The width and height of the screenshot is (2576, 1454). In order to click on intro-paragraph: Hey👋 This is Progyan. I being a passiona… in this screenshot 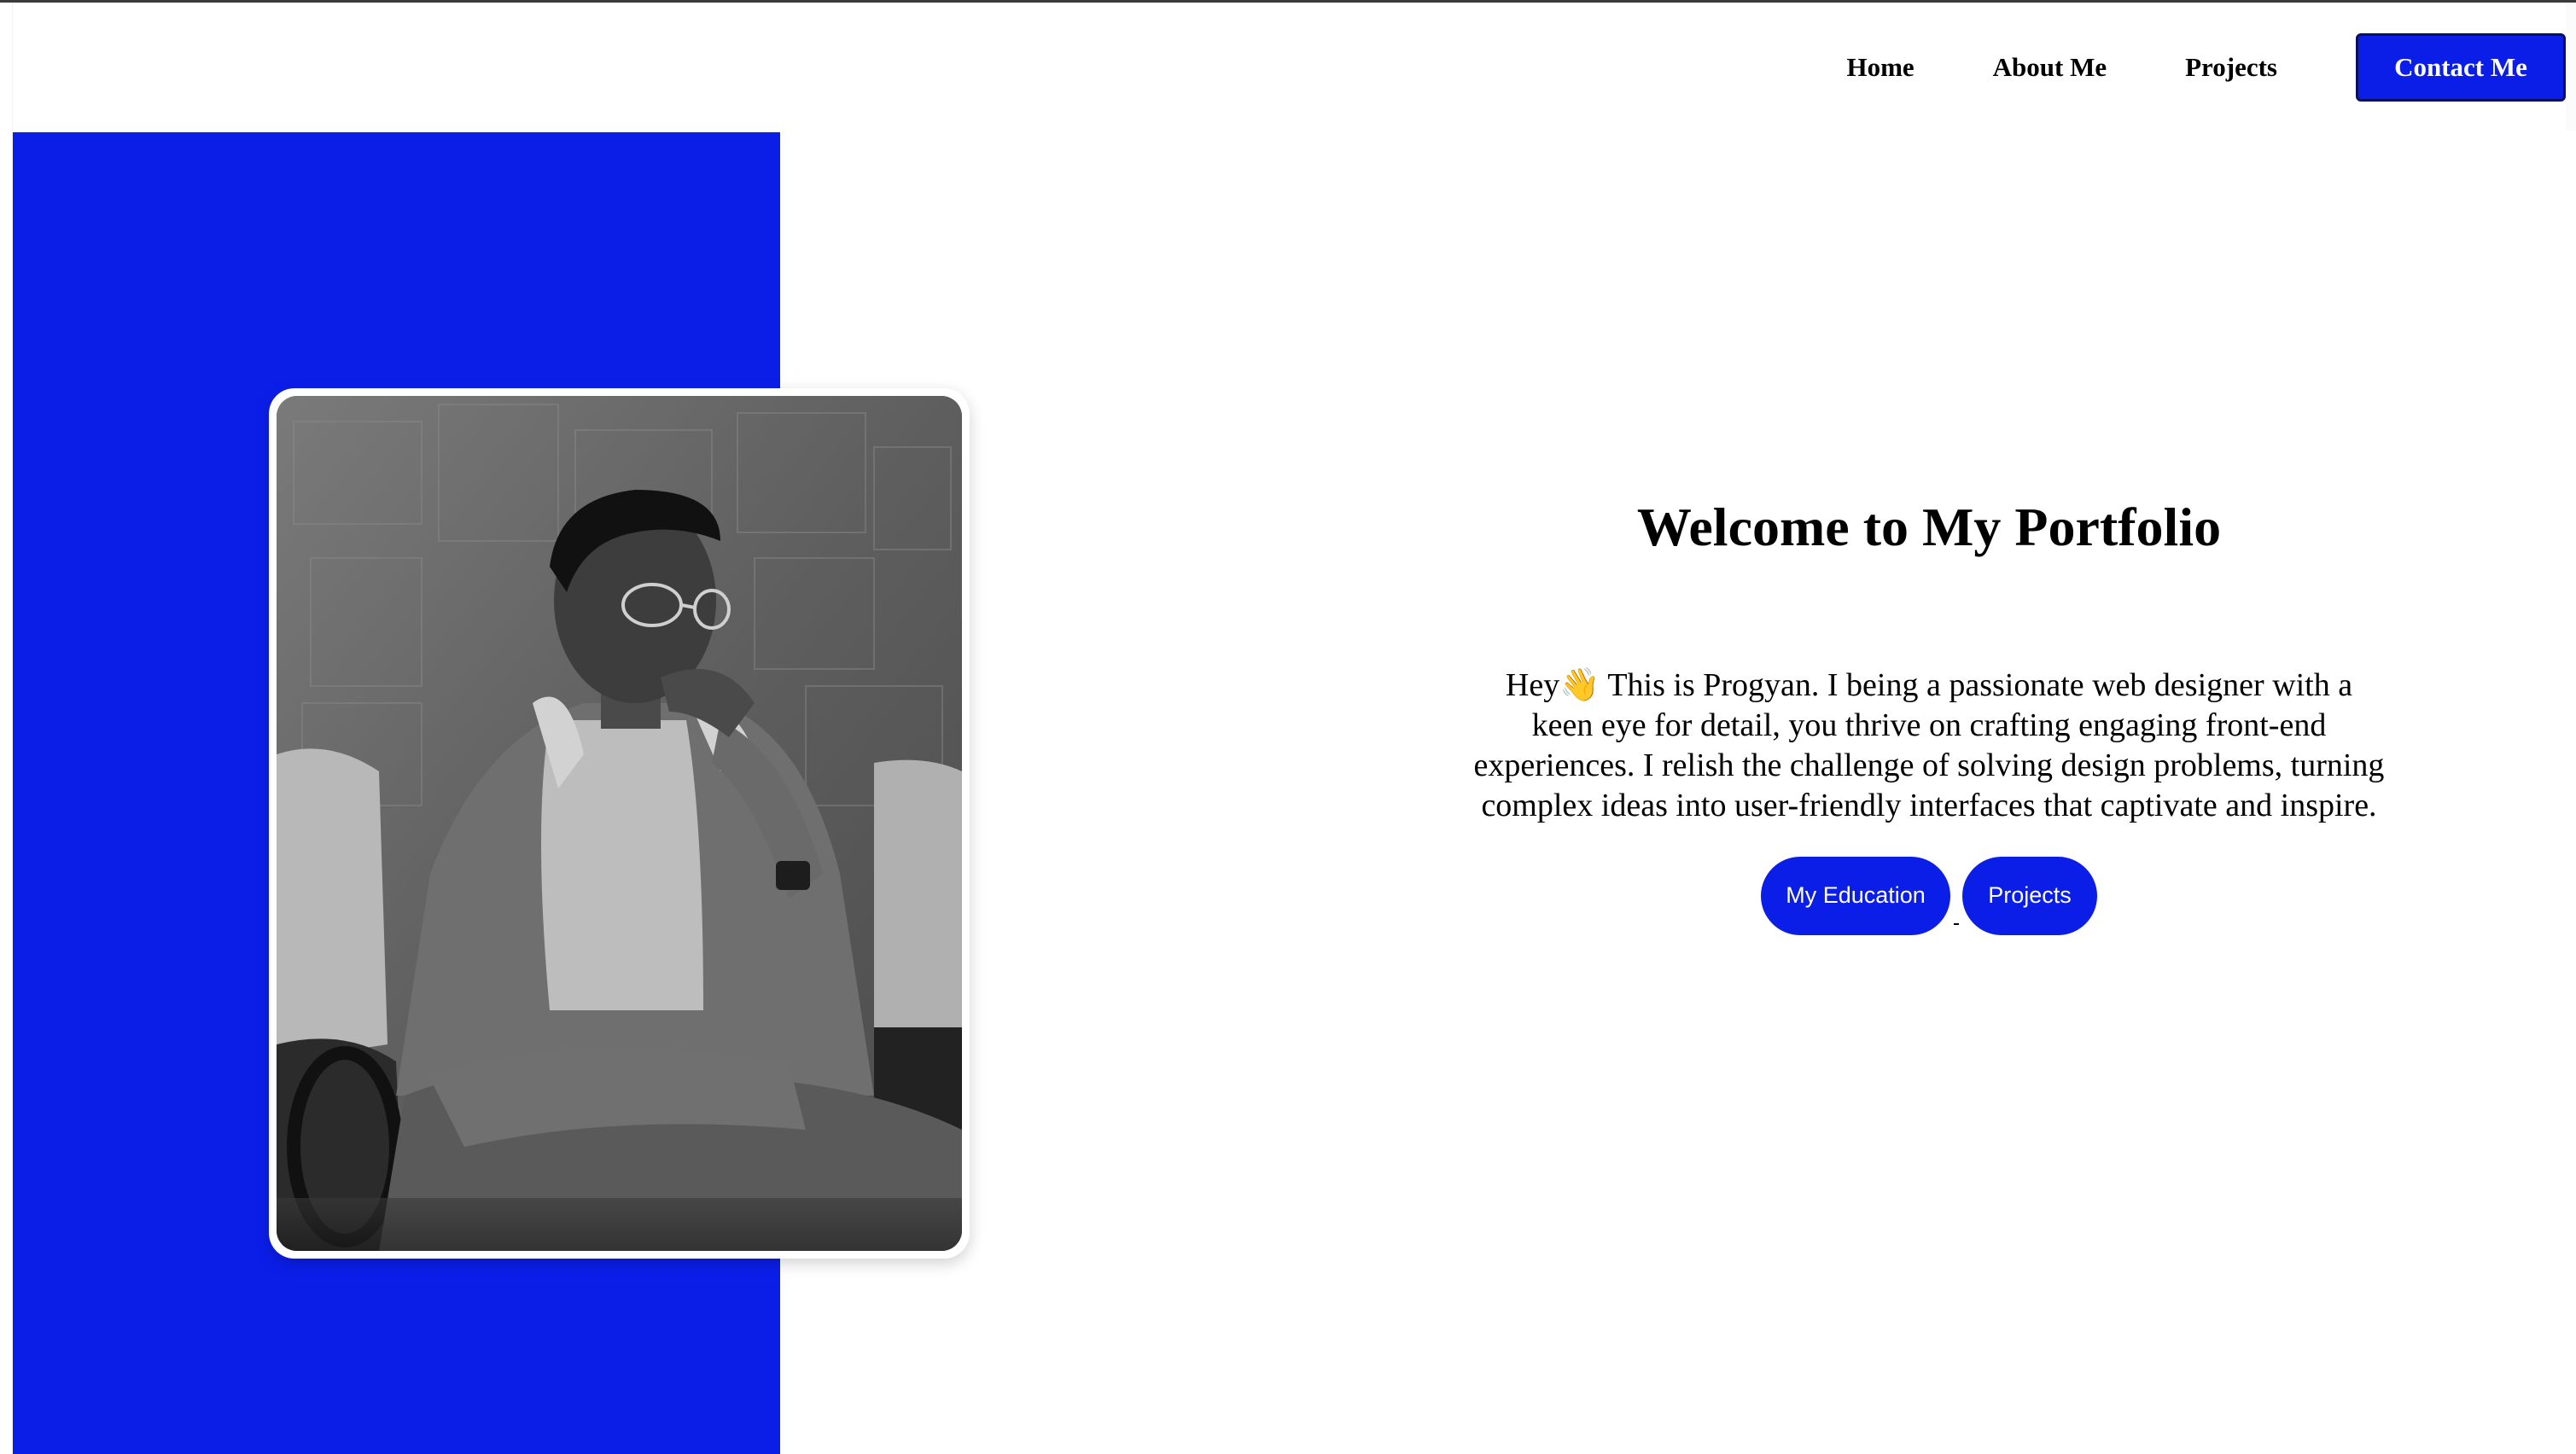, I will do `click(1929, 744)`.